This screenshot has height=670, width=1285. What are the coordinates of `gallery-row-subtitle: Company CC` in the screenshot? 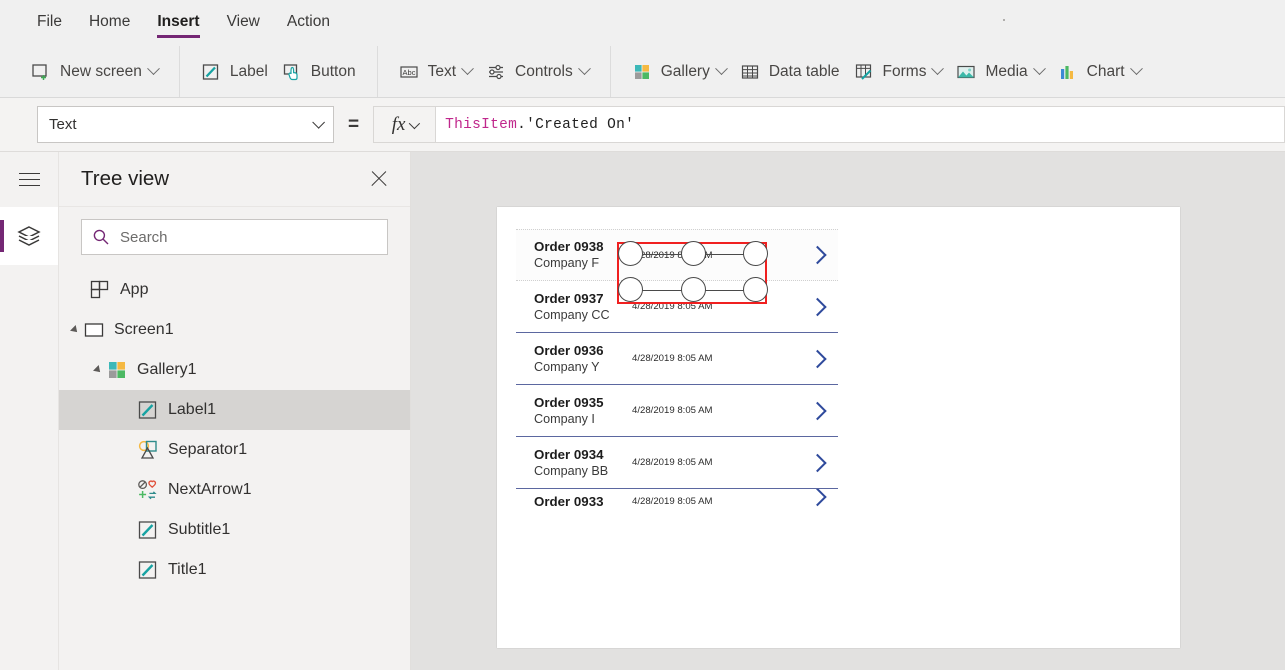 It's located at (572, 314).